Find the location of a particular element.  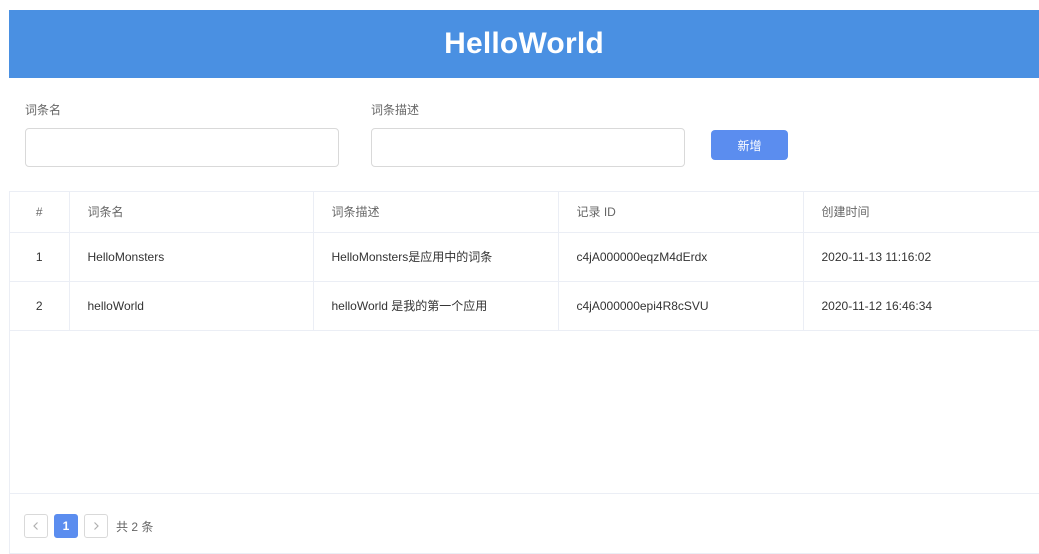

column-header-name: 词条名 is located at coordinates (191, 212).